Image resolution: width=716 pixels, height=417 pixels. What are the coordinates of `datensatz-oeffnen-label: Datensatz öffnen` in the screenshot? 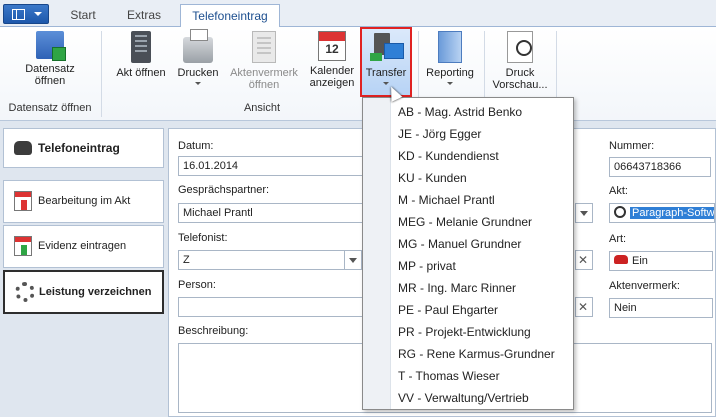 It's located at (50, 75).